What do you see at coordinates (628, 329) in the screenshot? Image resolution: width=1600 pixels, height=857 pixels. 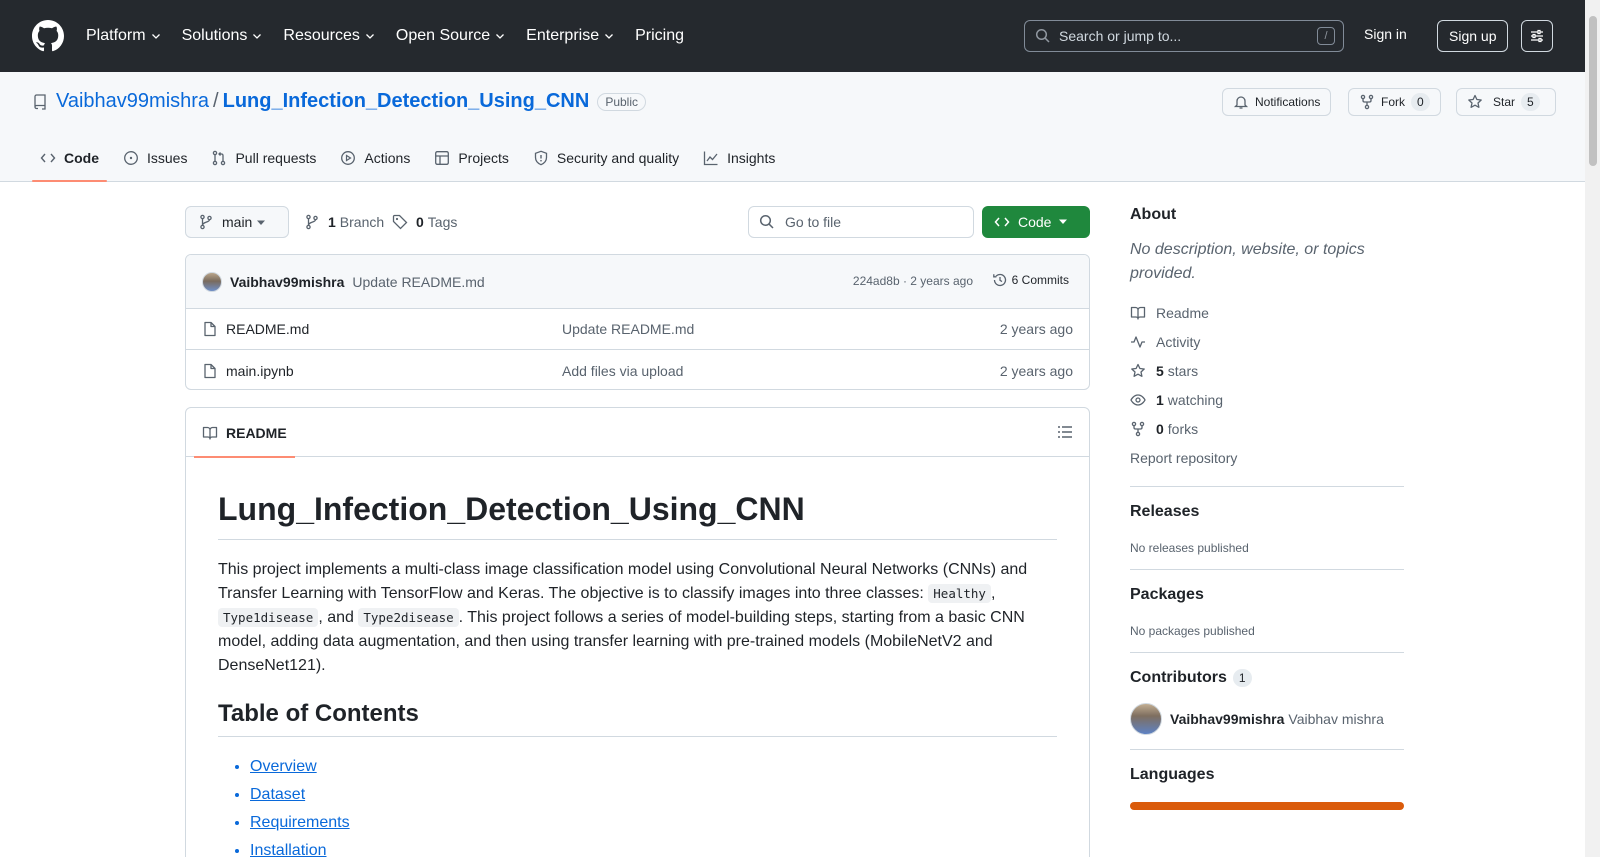 I see `file-commit-message: Update README.md` at bounding box center [628, 329].